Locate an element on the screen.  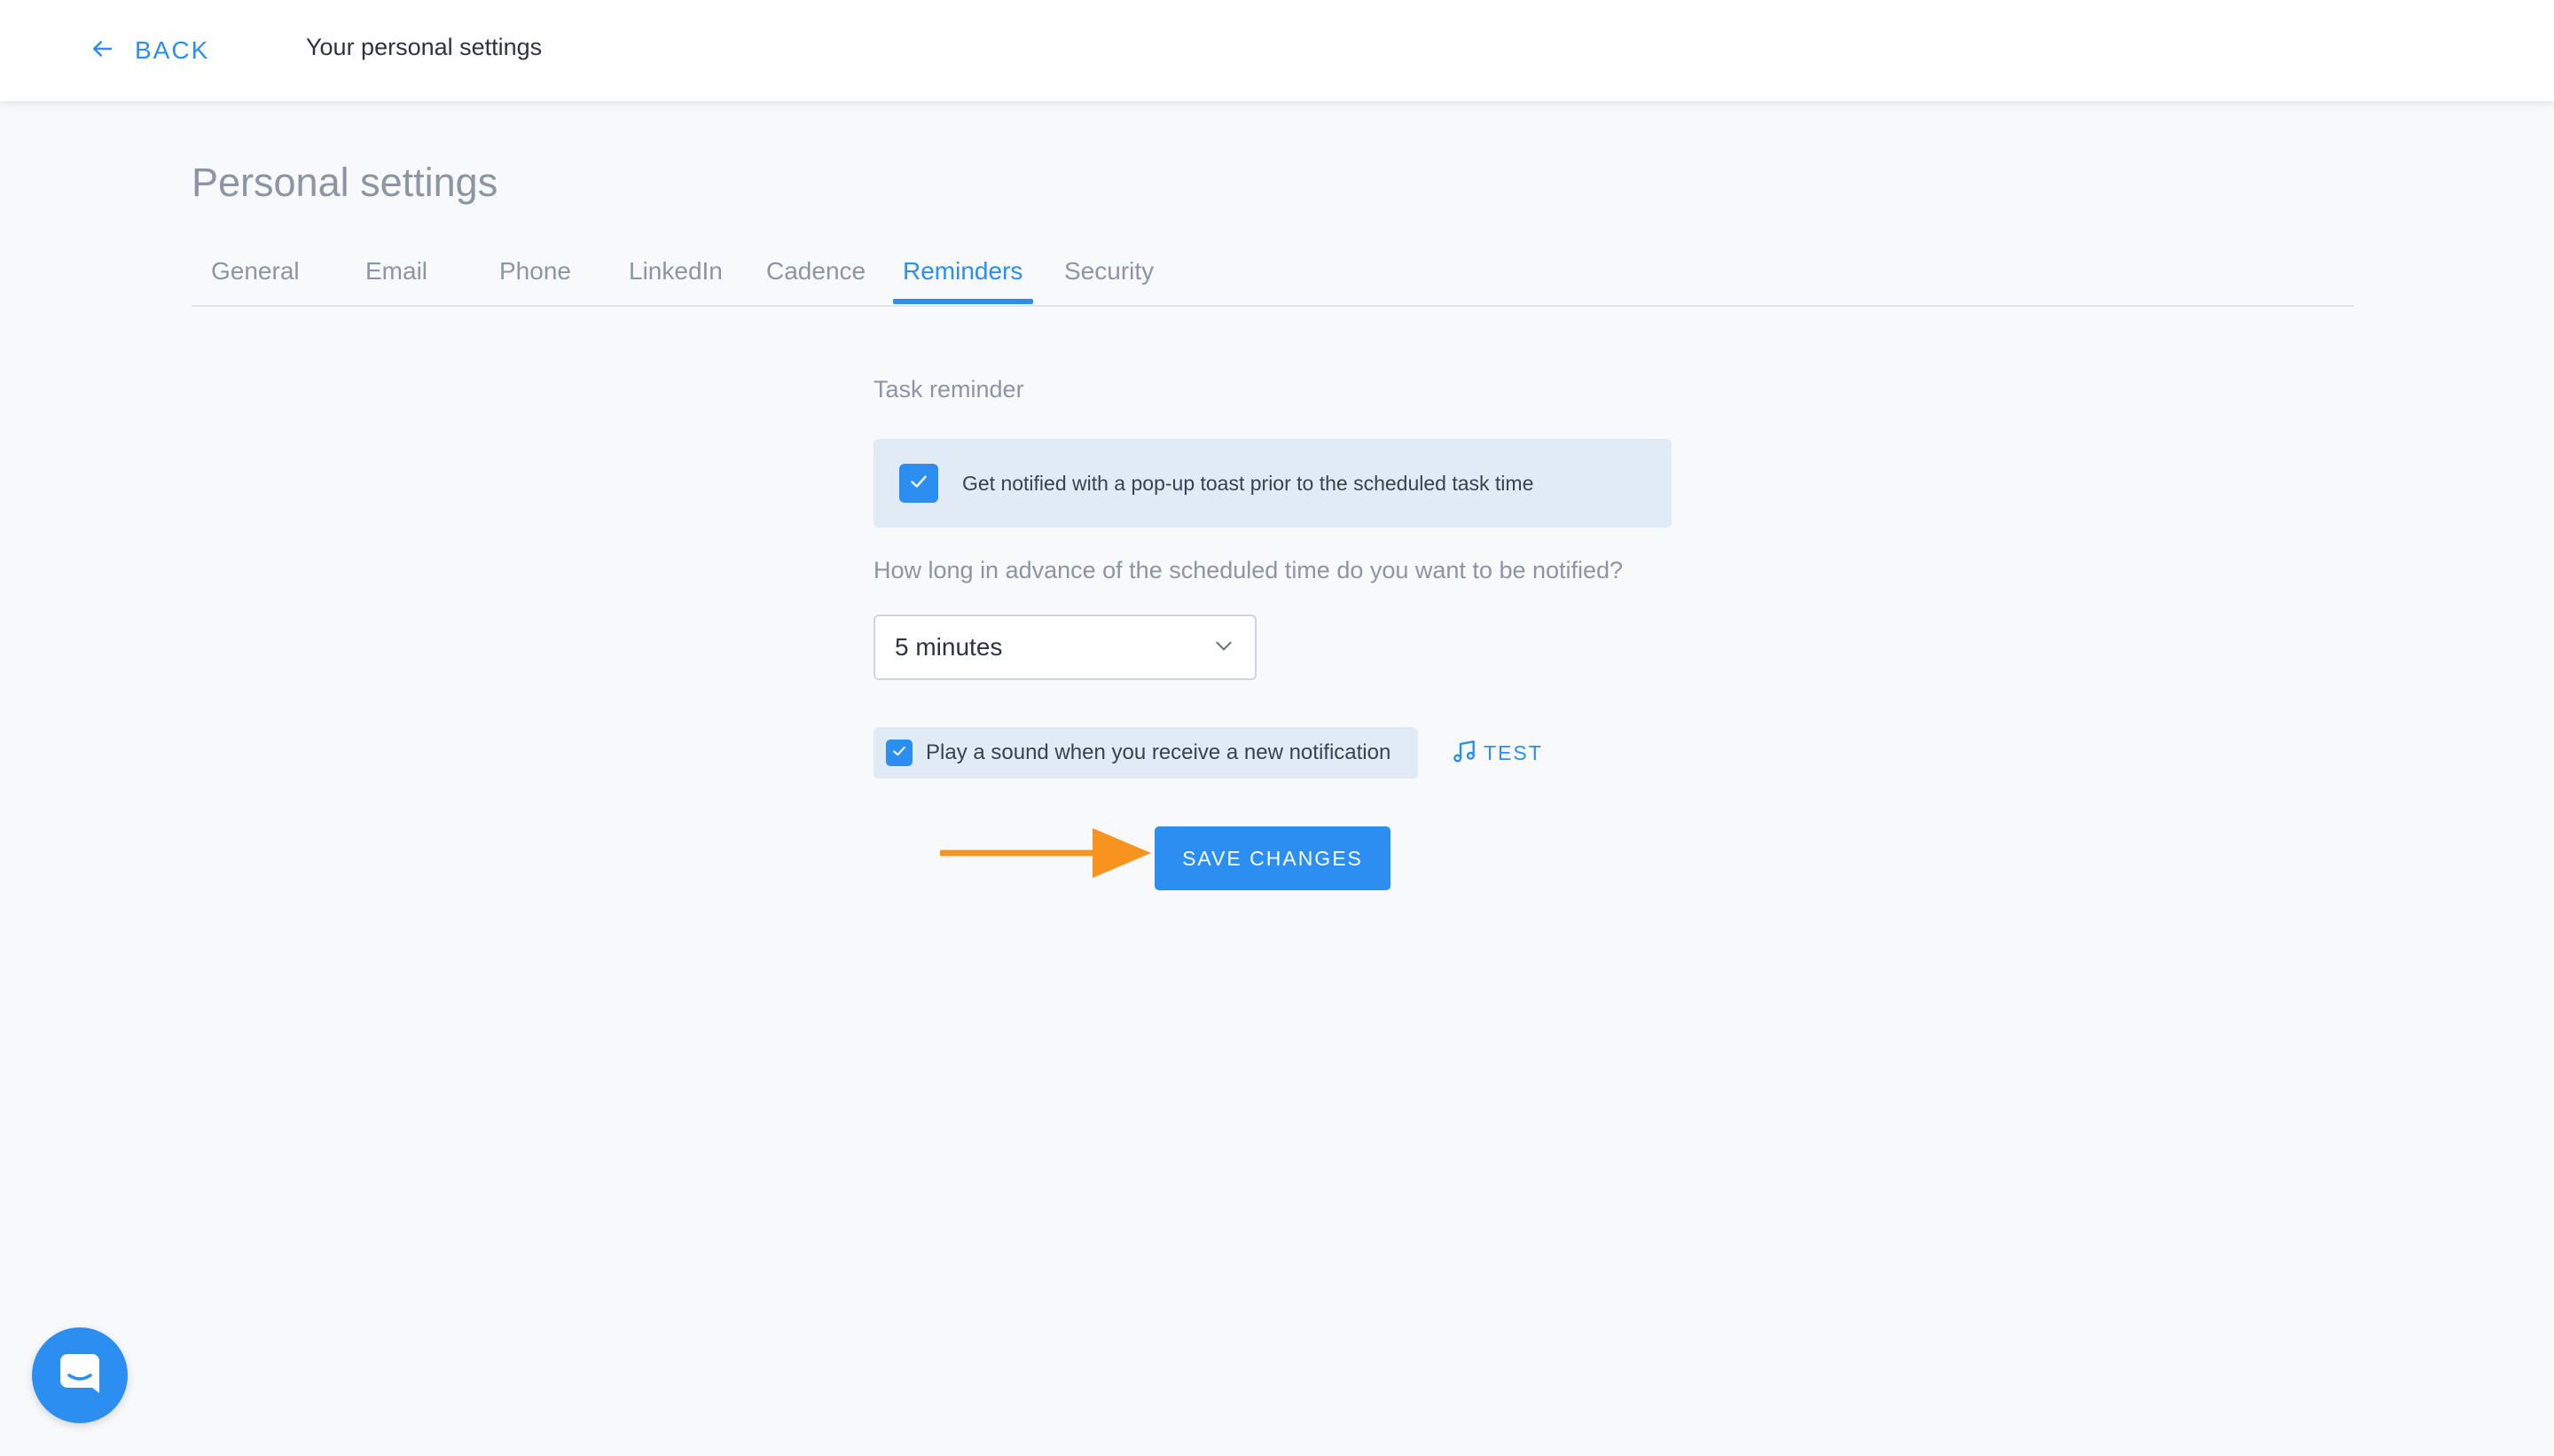
chat-launcher is located at coordinates (80, 1375).